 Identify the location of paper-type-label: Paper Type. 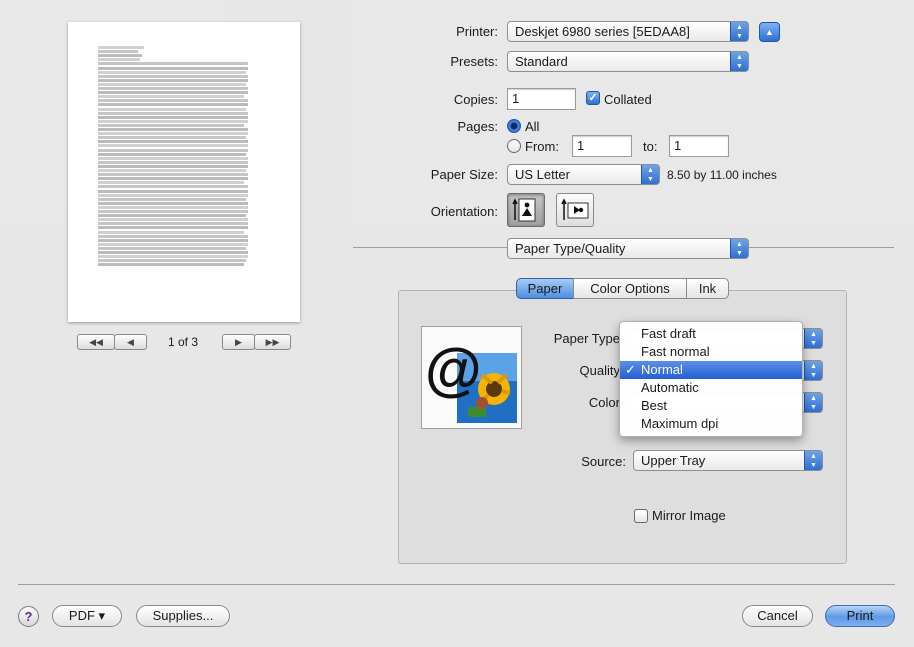
(586, 338).